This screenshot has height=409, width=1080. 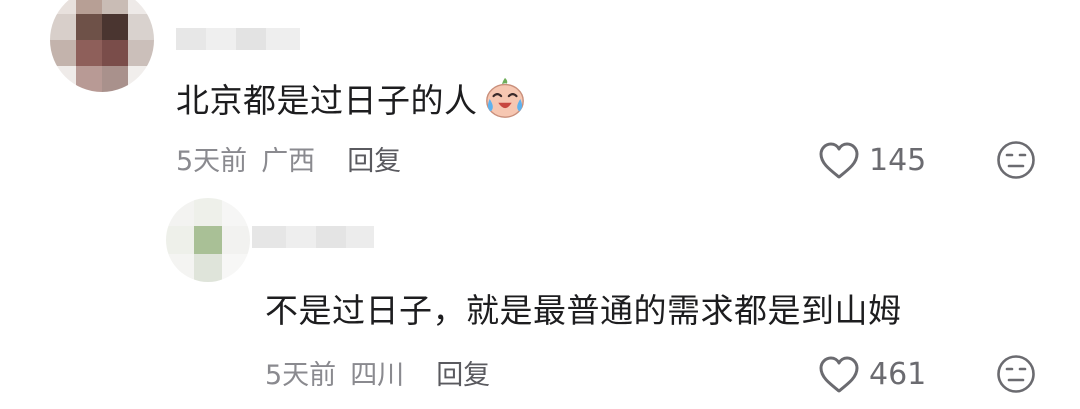 I want to click on comment-location: 广西, so click(x=288, y=161).